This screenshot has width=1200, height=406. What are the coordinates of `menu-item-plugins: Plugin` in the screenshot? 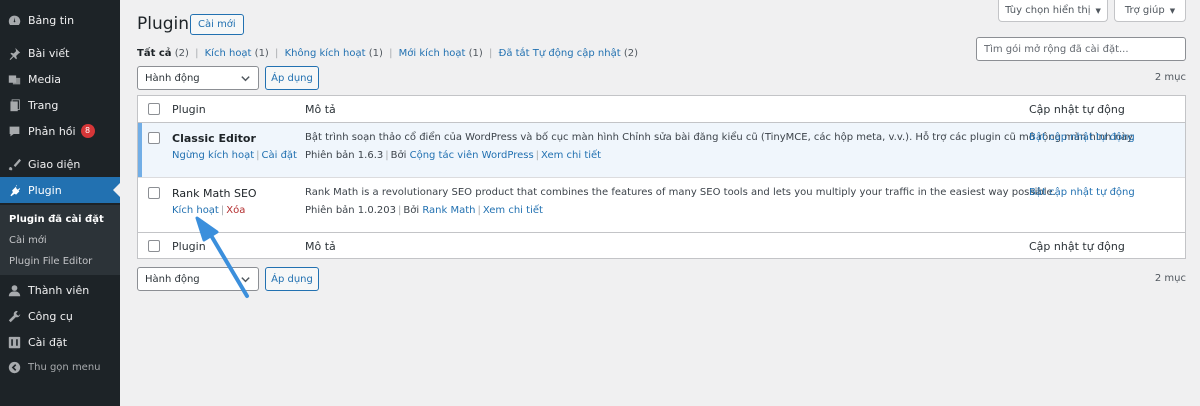 It's located at (60, 190).